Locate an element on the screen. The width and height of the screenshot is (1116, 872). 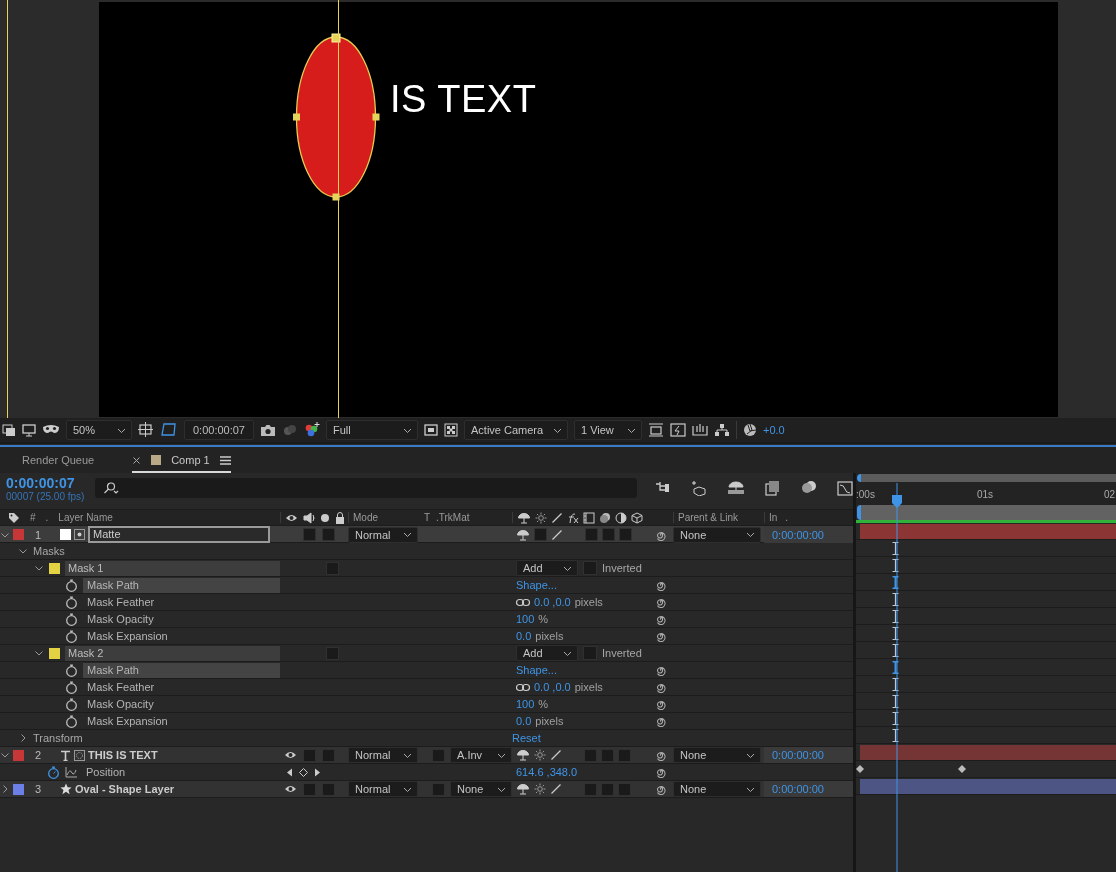
next-keyframe-icon is located at coordinates (317, 772).